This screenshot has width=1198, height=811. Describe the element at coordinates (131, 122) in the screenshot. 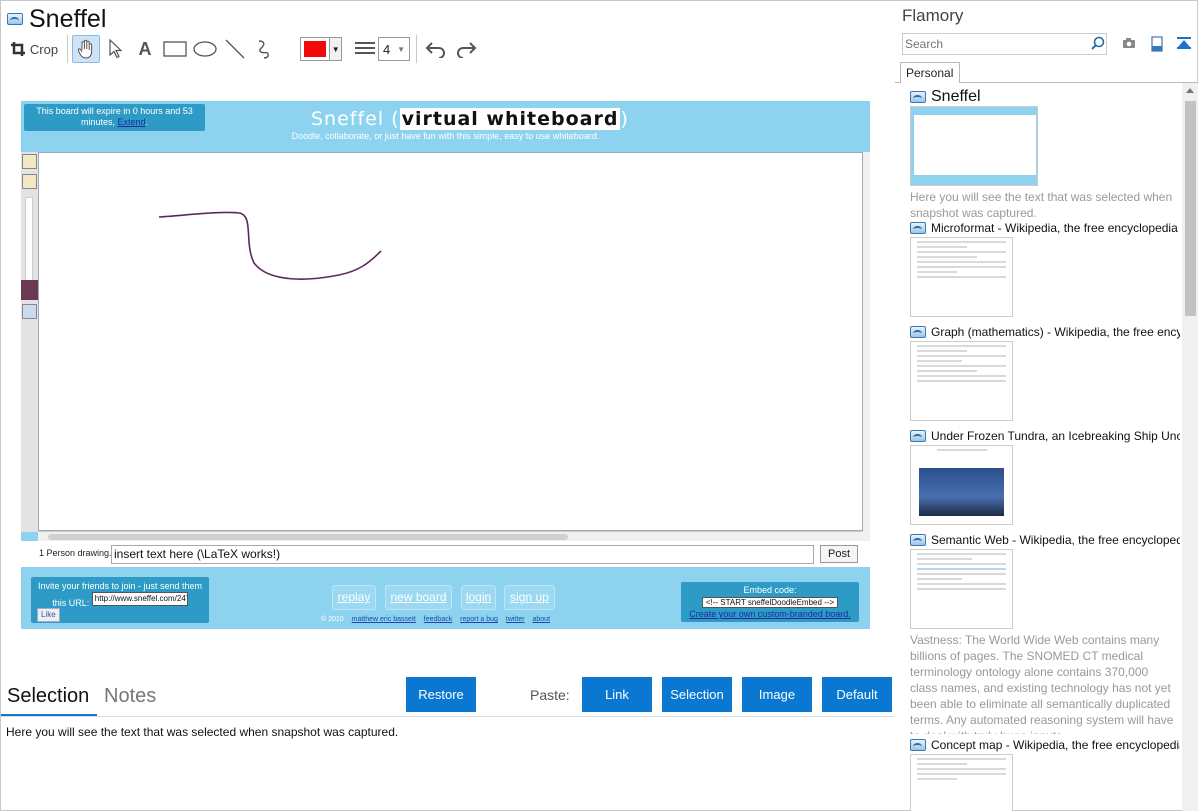

I see `extend-link: Extend` at that location.